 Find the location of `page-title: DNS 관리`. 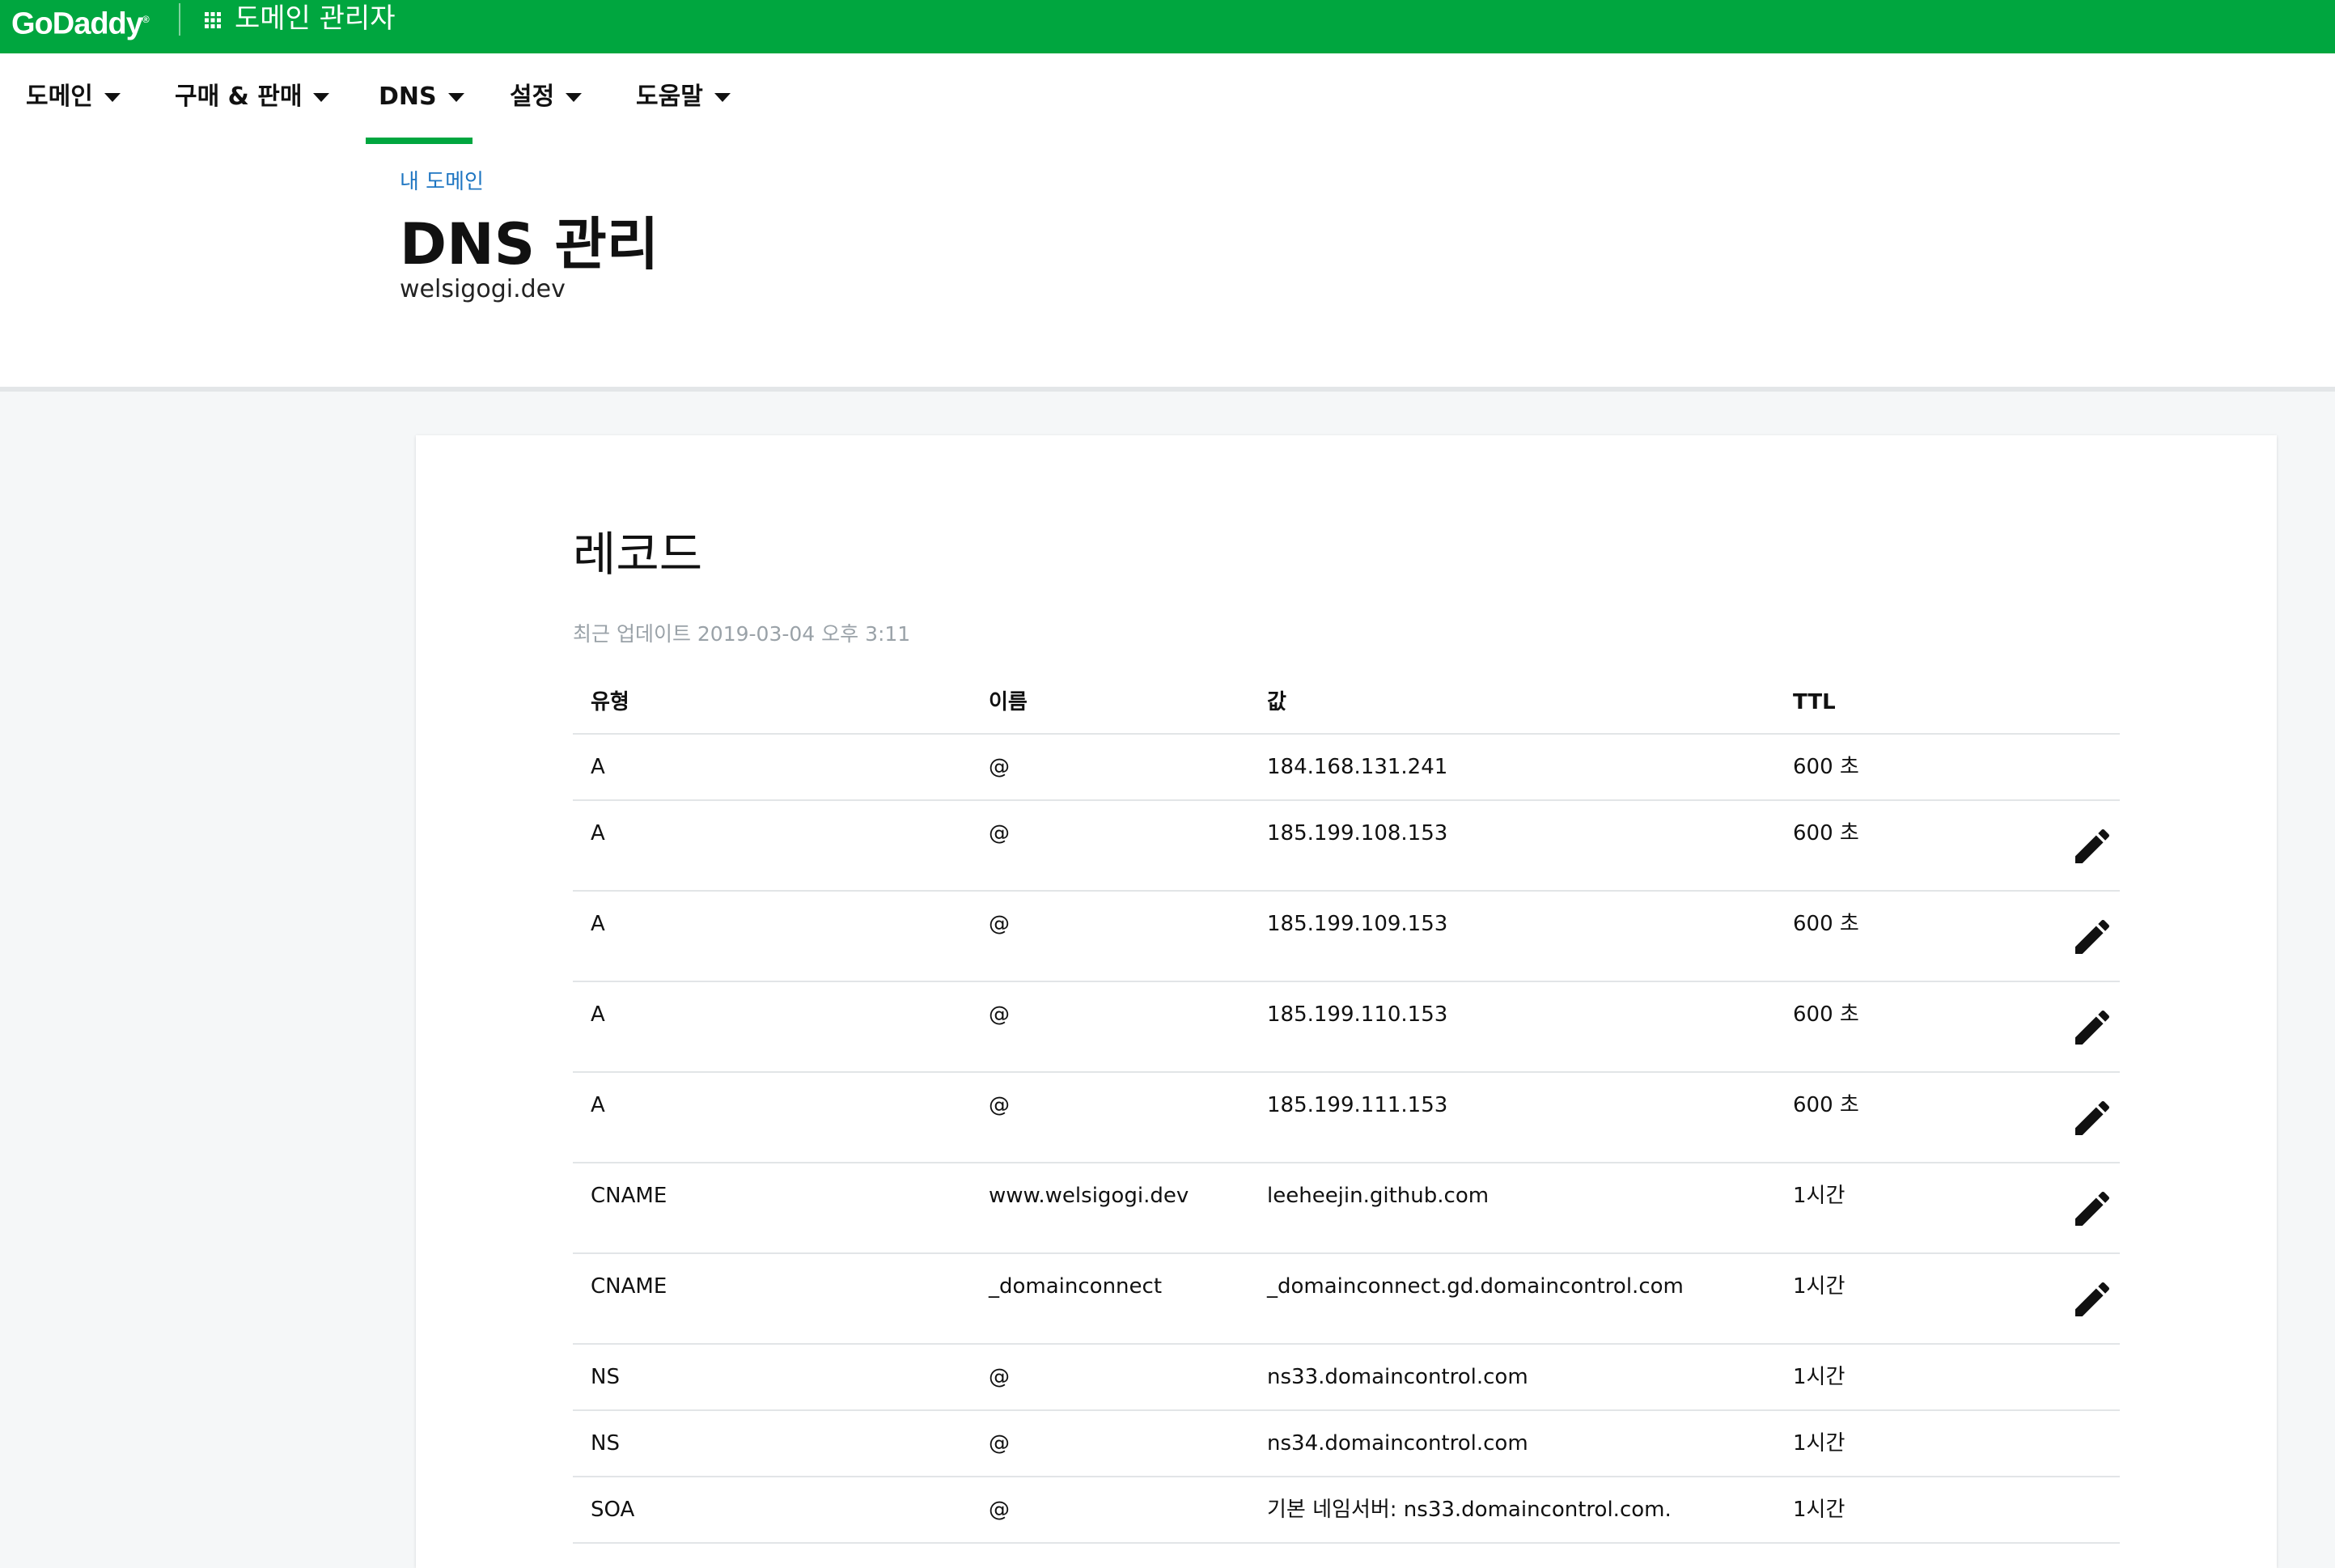

page-title: DNS 관리 is located at coordinates (530, 245).